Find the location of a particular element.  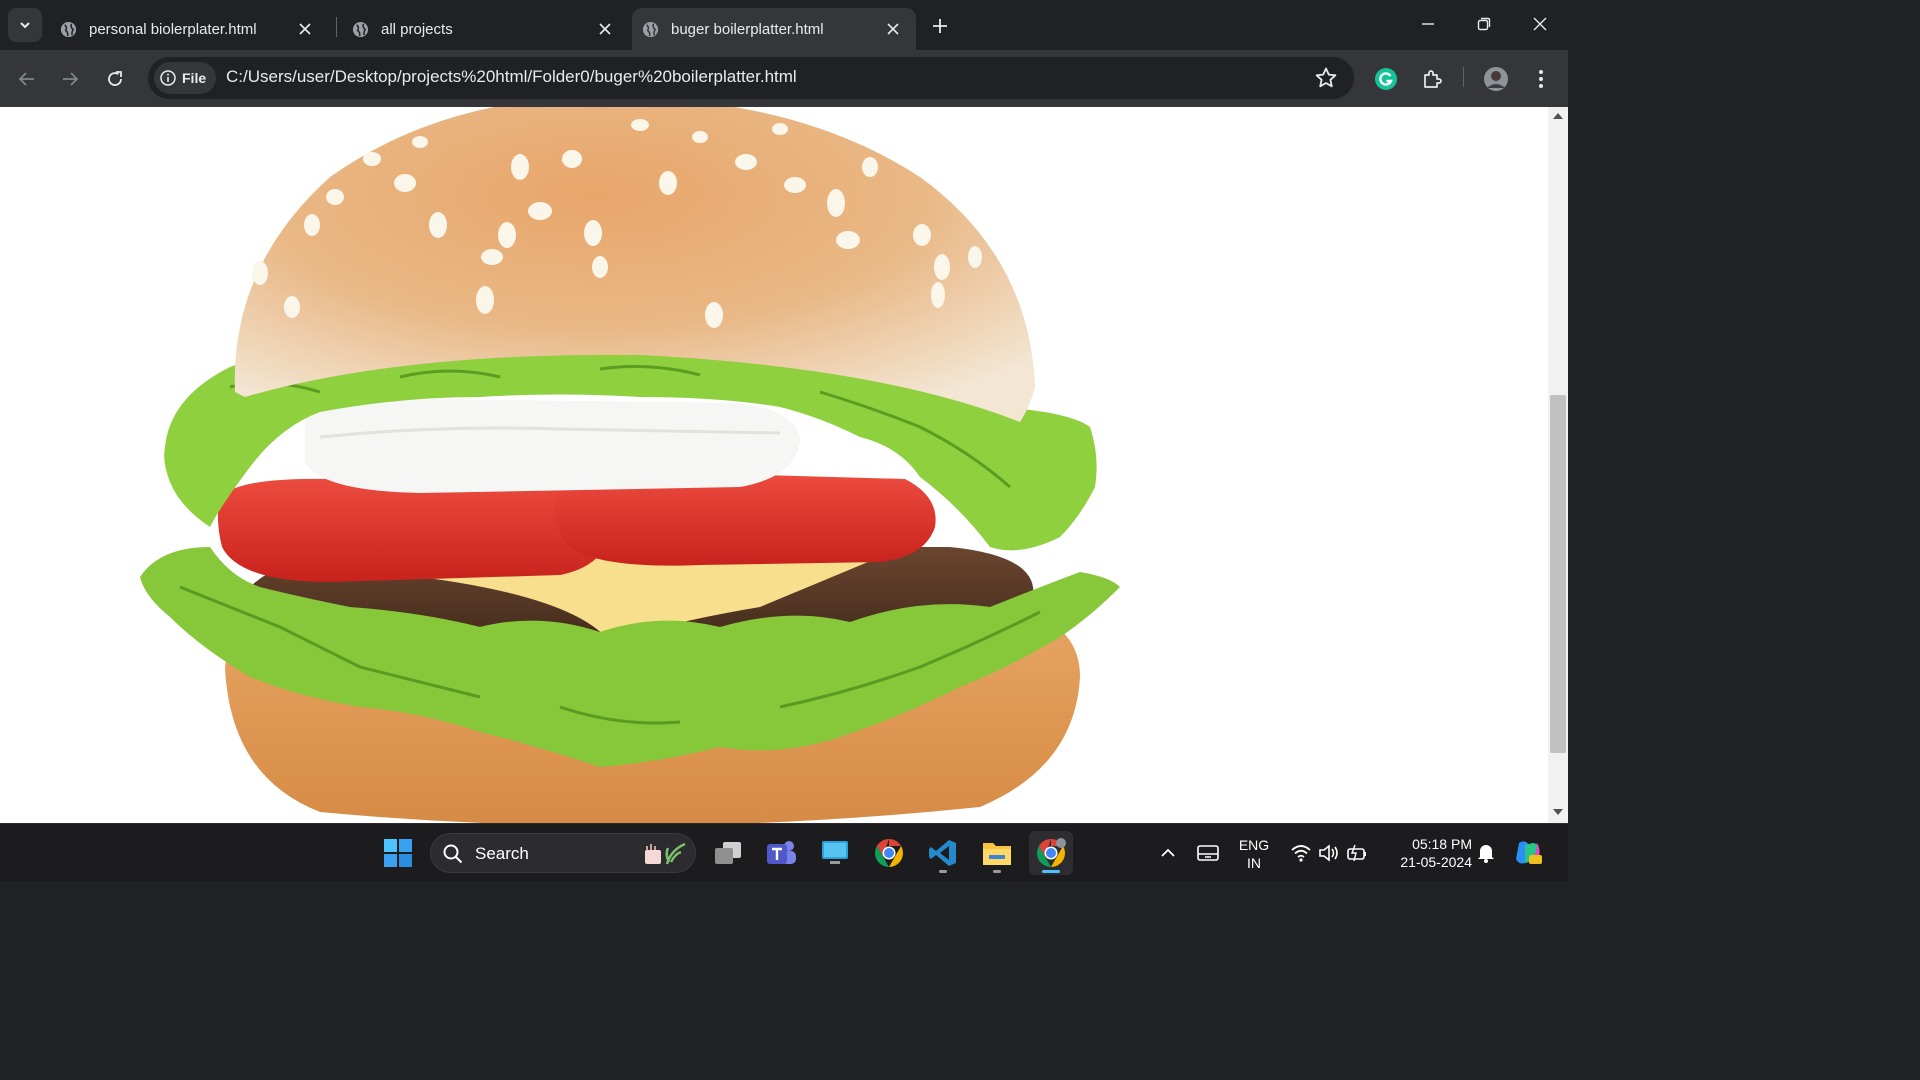

close-icon is located at coordinates (1540, 24).